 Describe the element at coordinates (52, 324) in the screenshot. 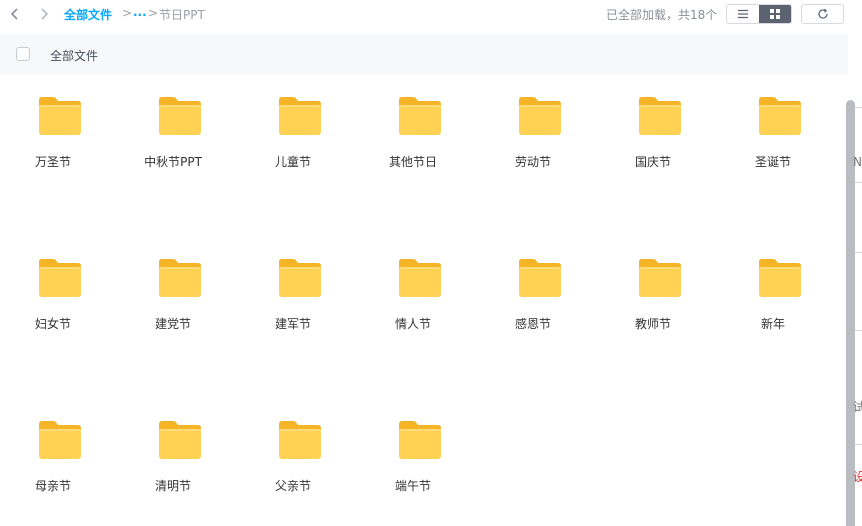

I see `folder-name: 妇女节` at that location.